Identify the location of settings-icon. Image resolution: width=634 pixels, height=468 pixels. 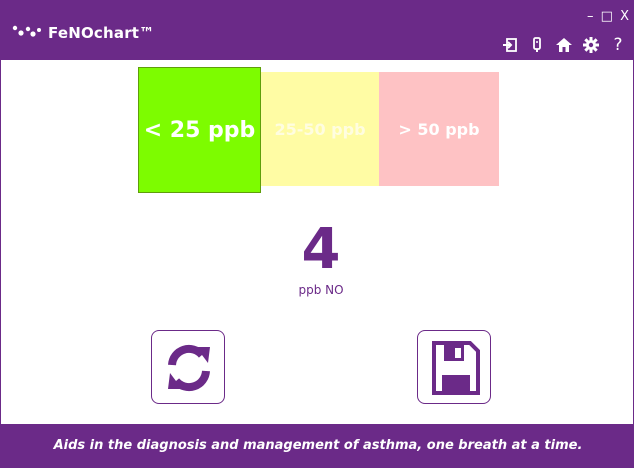
(591, 45).